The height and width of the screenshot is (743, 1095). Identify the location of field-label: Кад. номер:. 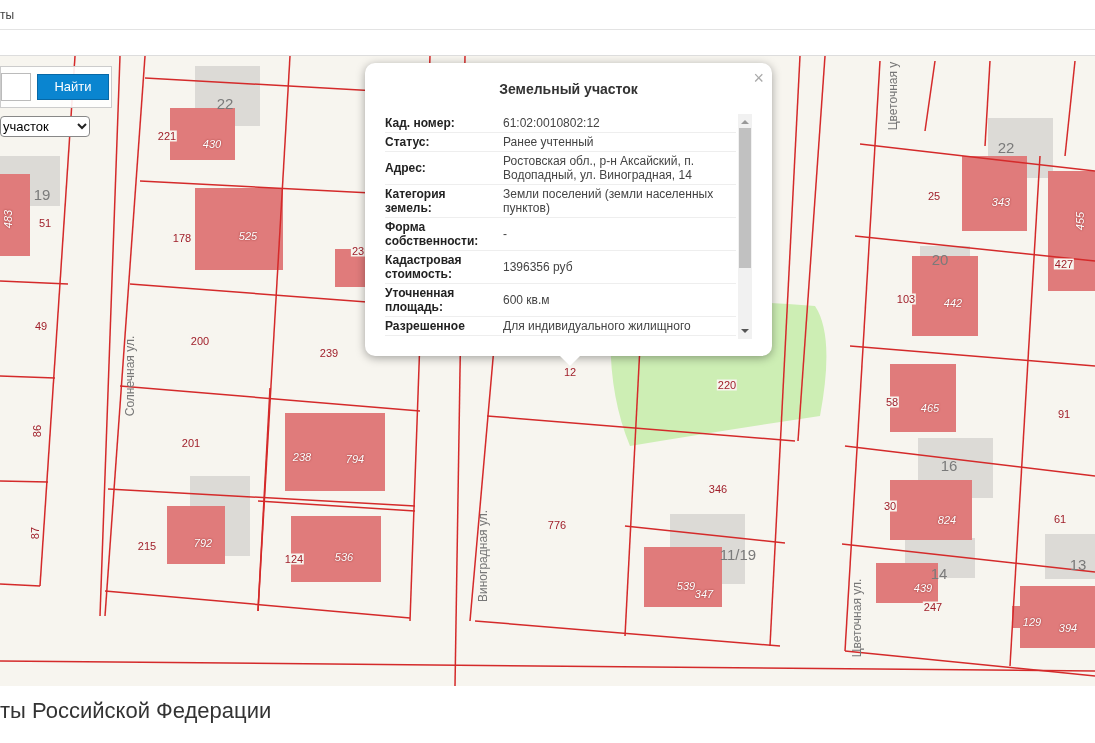
(420, 123).